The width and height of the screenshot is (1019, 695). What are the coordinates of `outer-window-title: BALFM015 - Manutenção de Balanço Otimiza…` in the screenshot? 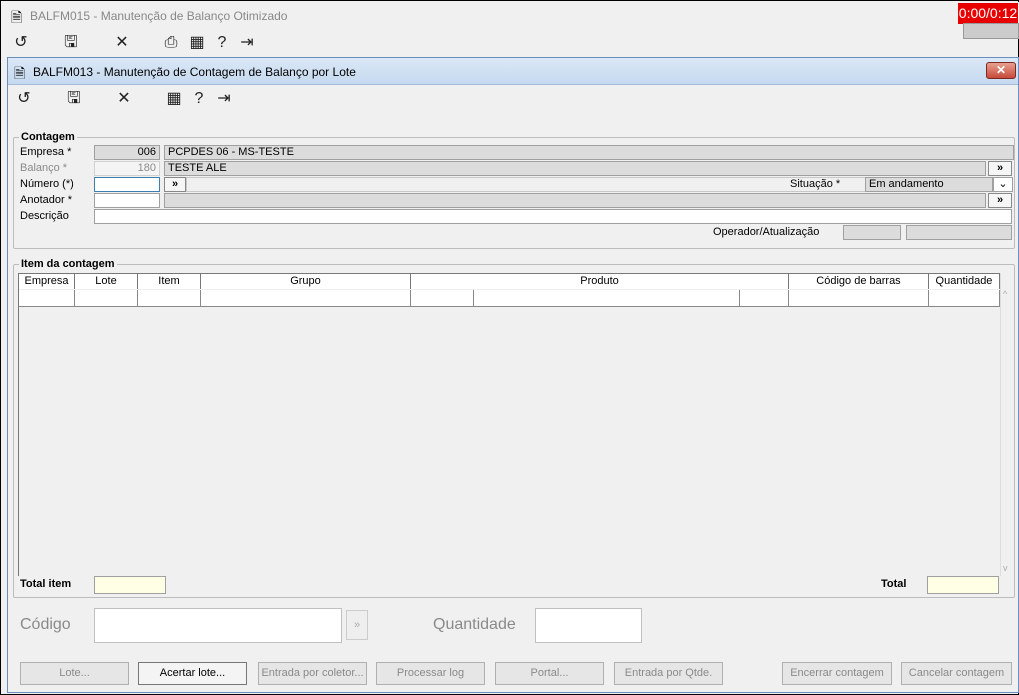 It's located at (159, 16).